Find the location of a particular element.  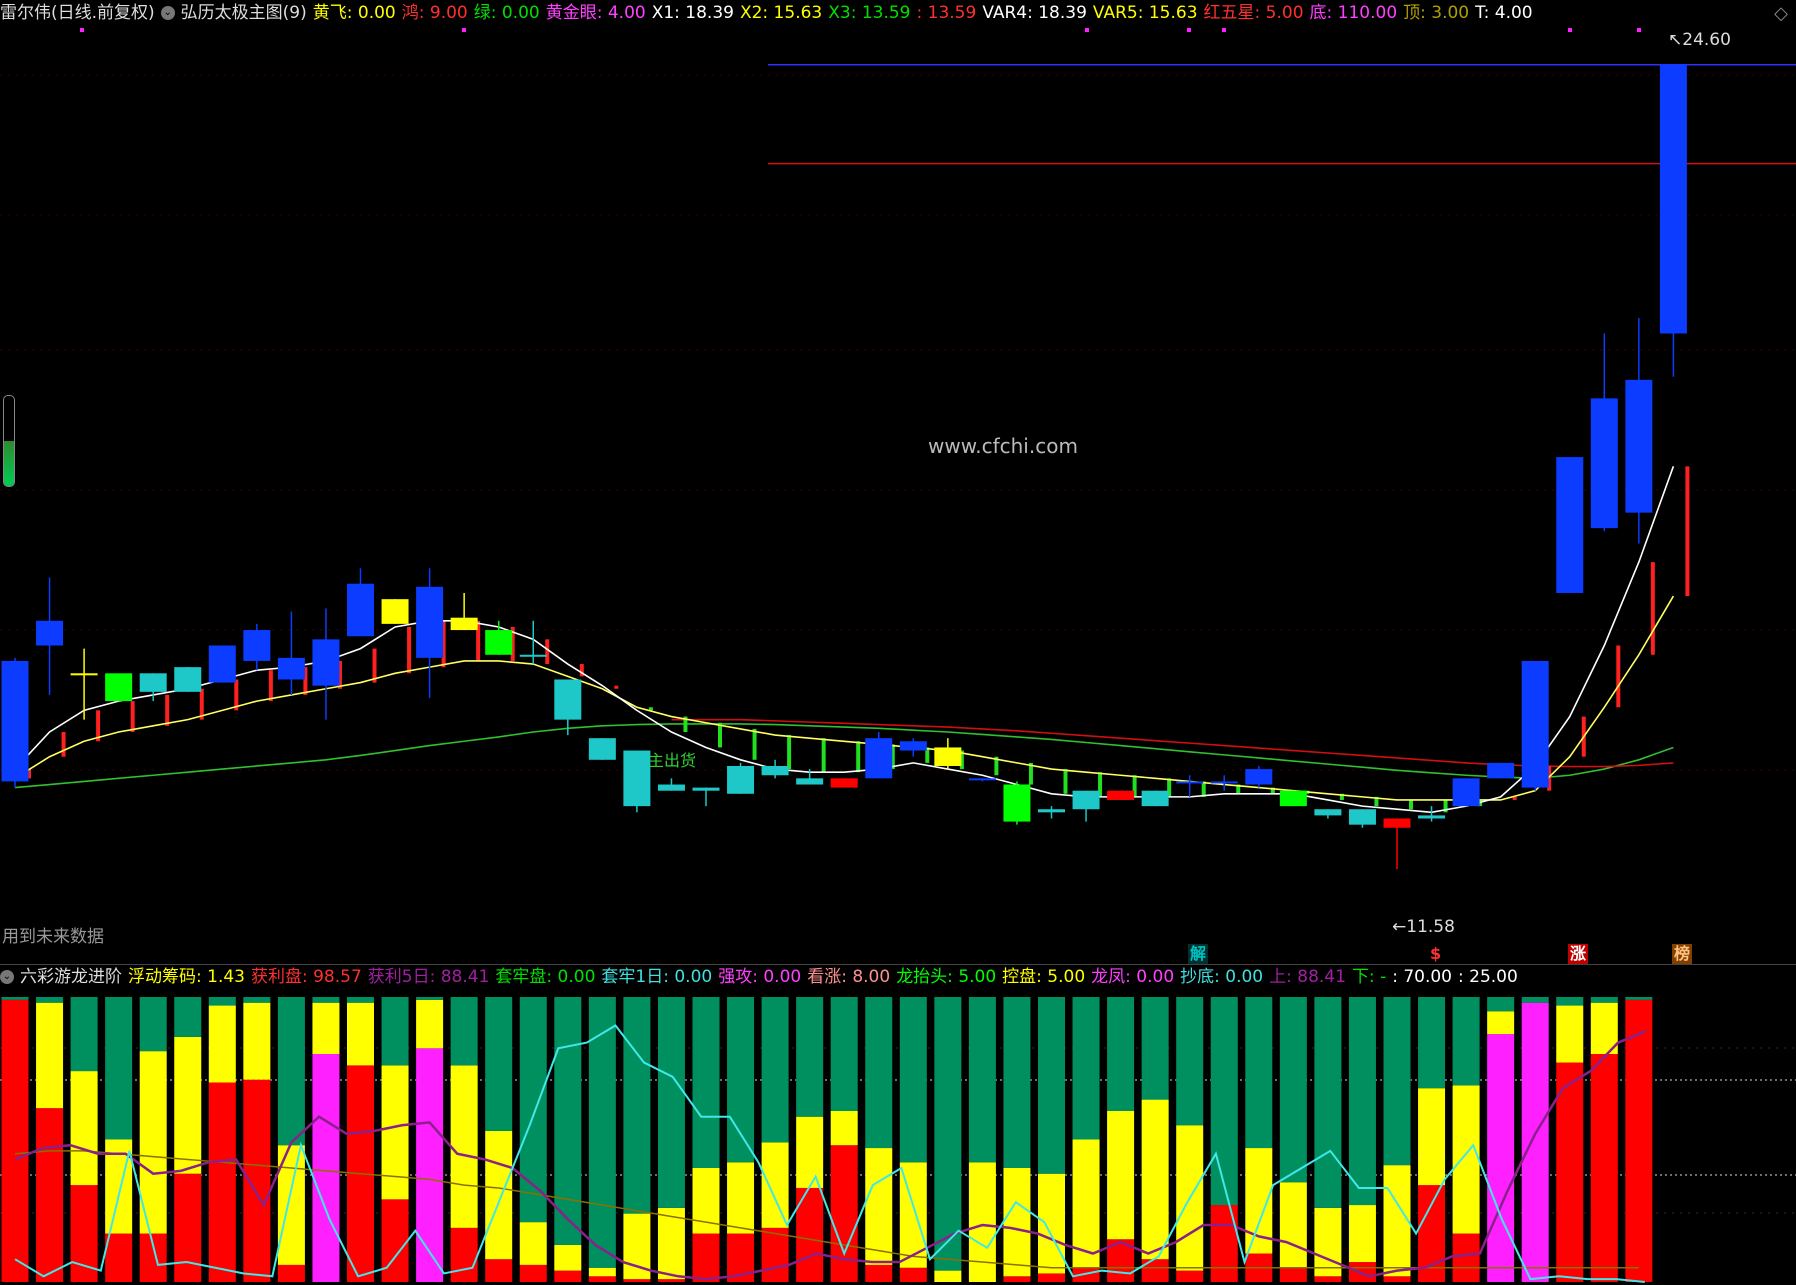

sub-bar-33-r is located at coordinates (1155, 1270).